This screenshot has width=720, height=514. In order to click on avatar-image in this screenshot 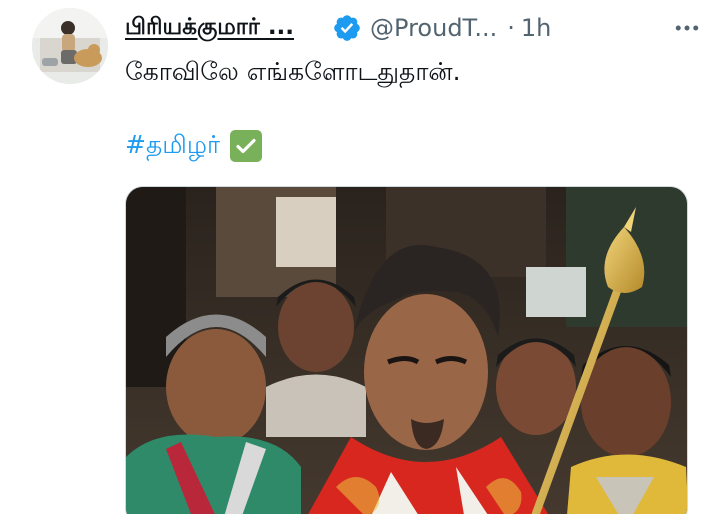, I will do `click(70, 46)`.